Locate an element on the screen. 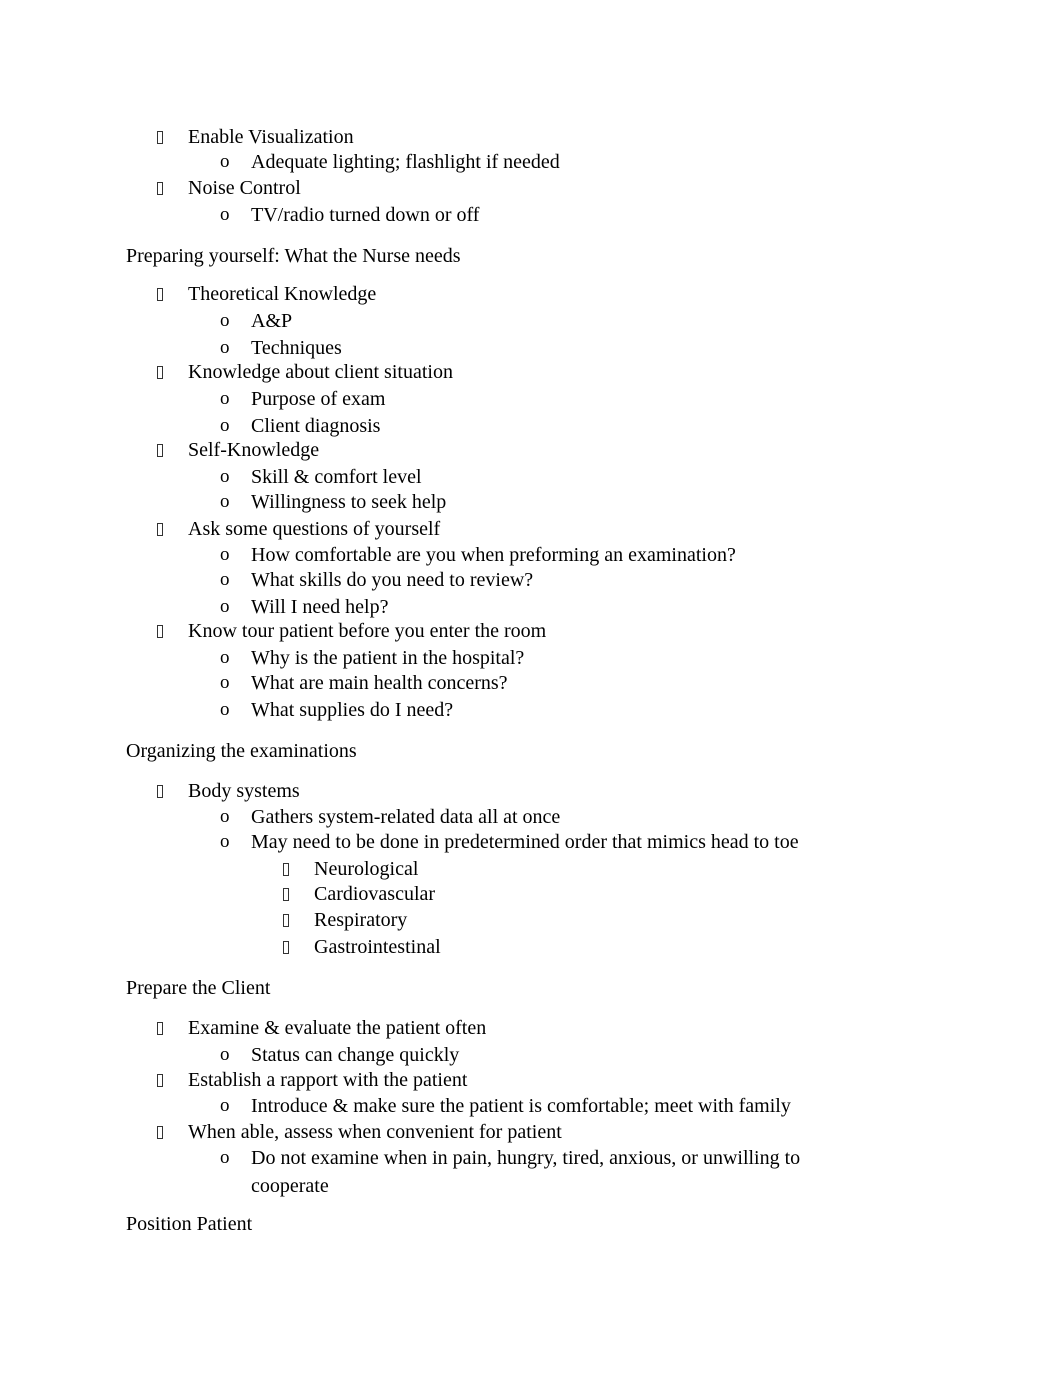 Image resolution: width=1062 pixels, height=1376 pixels. item-text: Examine & evaluate the patient often is located at coordinates (337, 1028).